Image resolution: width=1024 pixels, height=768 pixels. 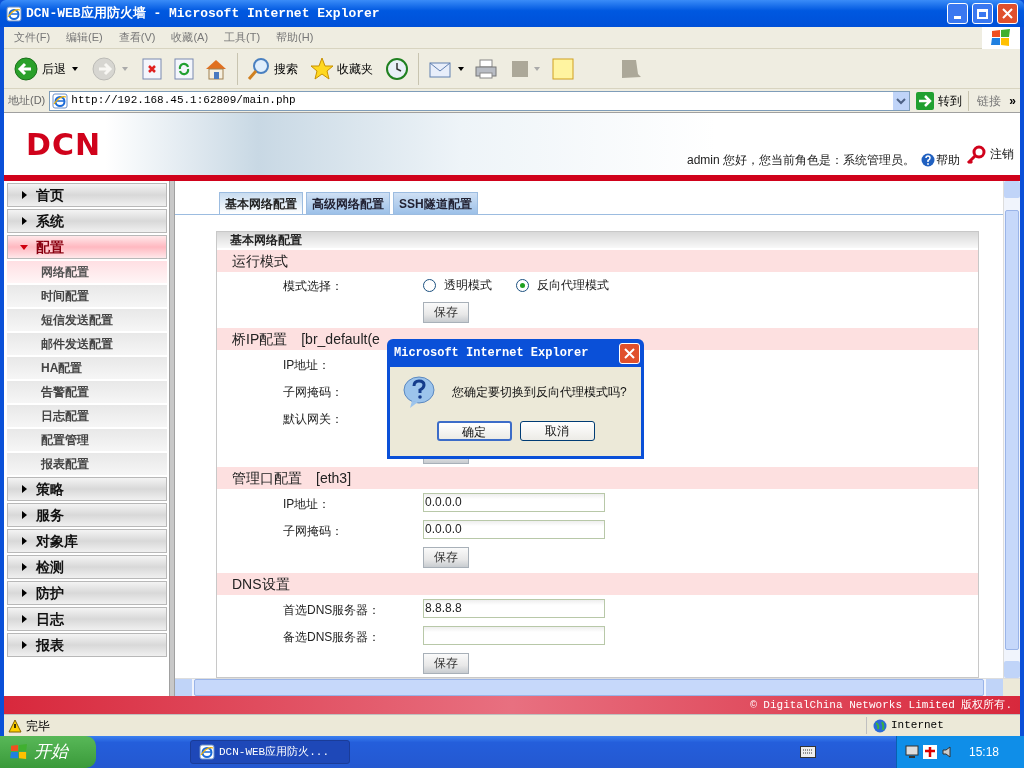 What do you see at coordinates (64, 144) in the screenshot?
I see `logo: DCN` at bounding box center [64, 144].